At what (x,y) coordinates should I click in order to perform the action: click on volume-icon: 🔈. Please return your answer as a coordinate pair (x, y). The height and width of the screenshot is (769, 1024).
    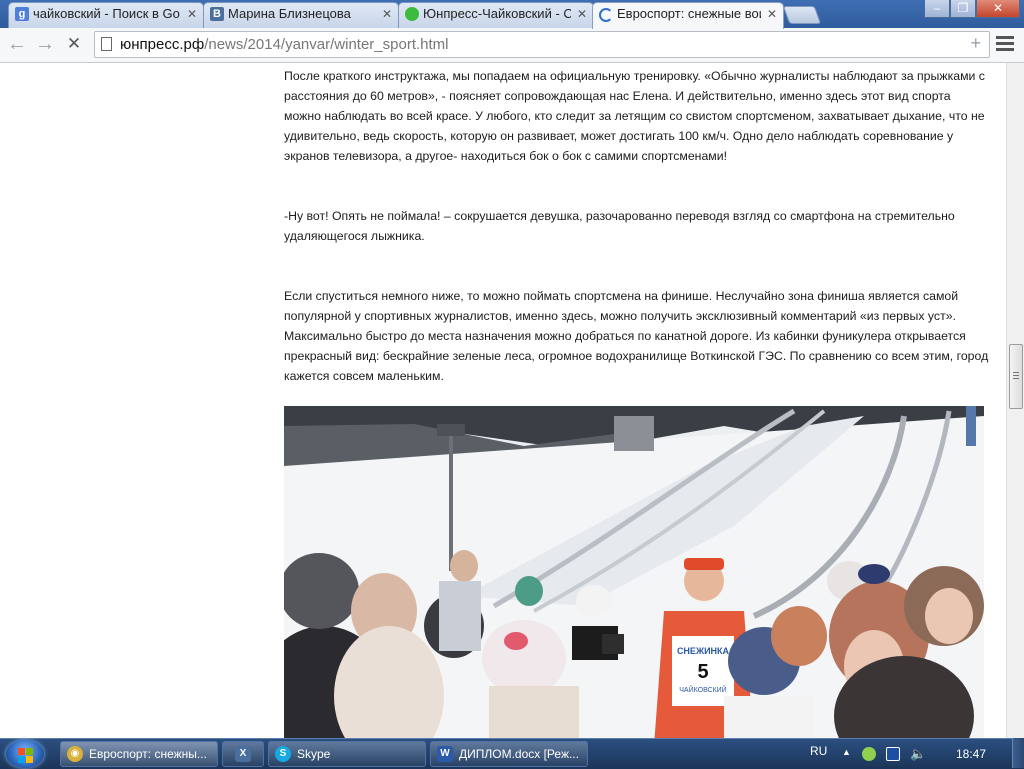
    Looking at the image, I should click on (918, 754).